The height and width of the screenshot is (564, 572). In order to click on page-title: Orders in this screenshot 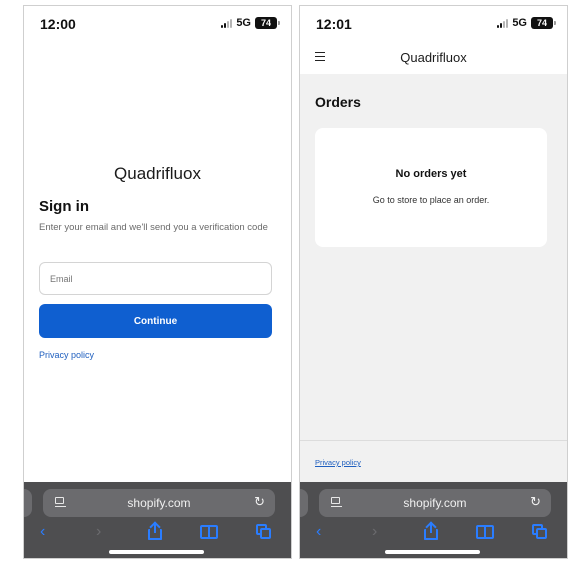, I will do `click(338, 102)`.